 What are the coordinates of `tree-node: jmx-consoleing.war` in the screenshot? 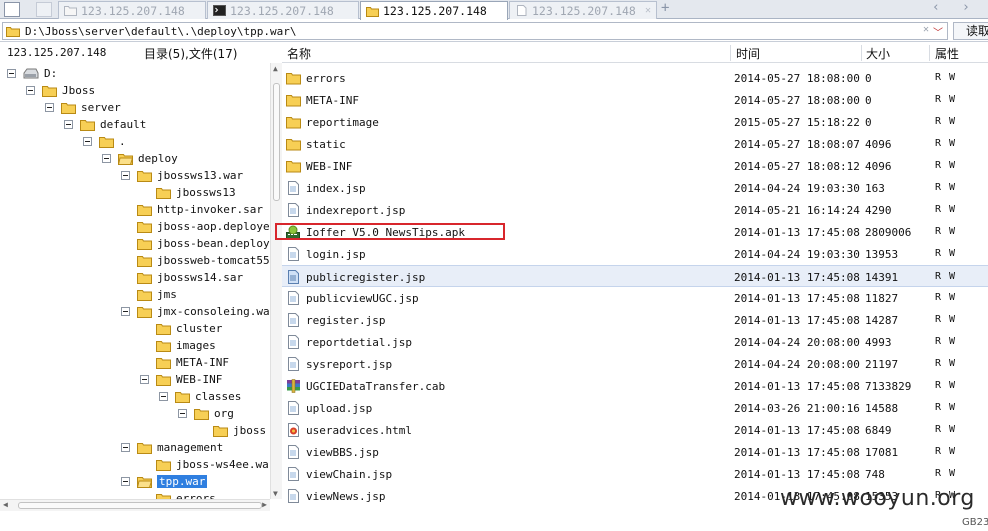 It's located at (195, 311).